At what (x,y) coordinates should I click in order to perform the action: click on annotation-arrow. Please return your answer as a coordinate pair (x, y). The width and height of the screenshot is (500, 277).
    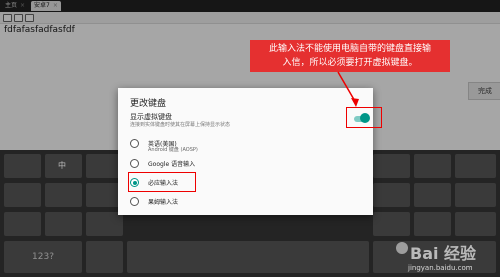
    Looking at the image, I should click on (348, 89).